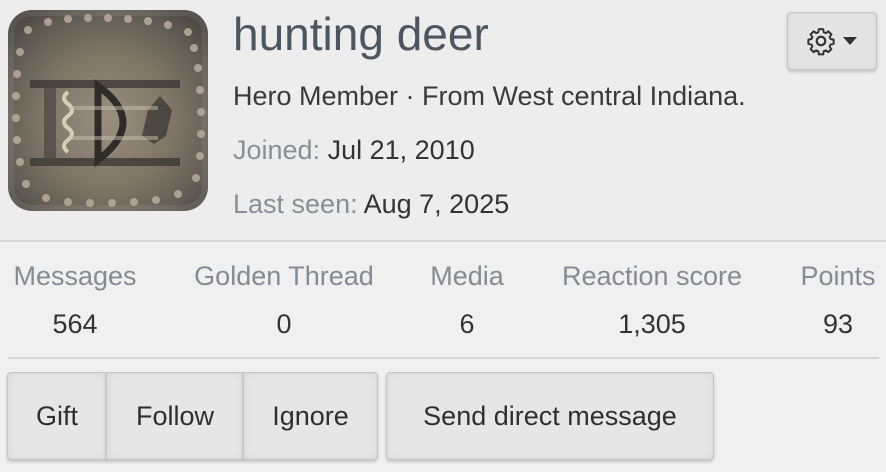 The image size is (886, 472). I want to click on username: hunting deer, so click(361, 34).